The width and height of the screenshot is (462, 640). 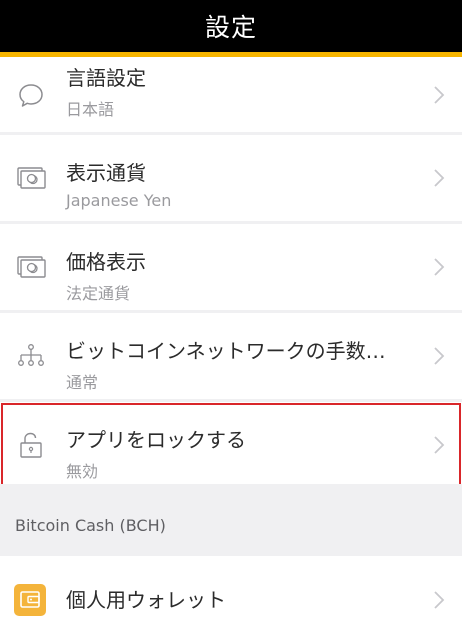 What do you see at coordinates (106, 173) in the screenshot?
I see `settings-row-title: 表示通貨` at bounding box center [106, 173].